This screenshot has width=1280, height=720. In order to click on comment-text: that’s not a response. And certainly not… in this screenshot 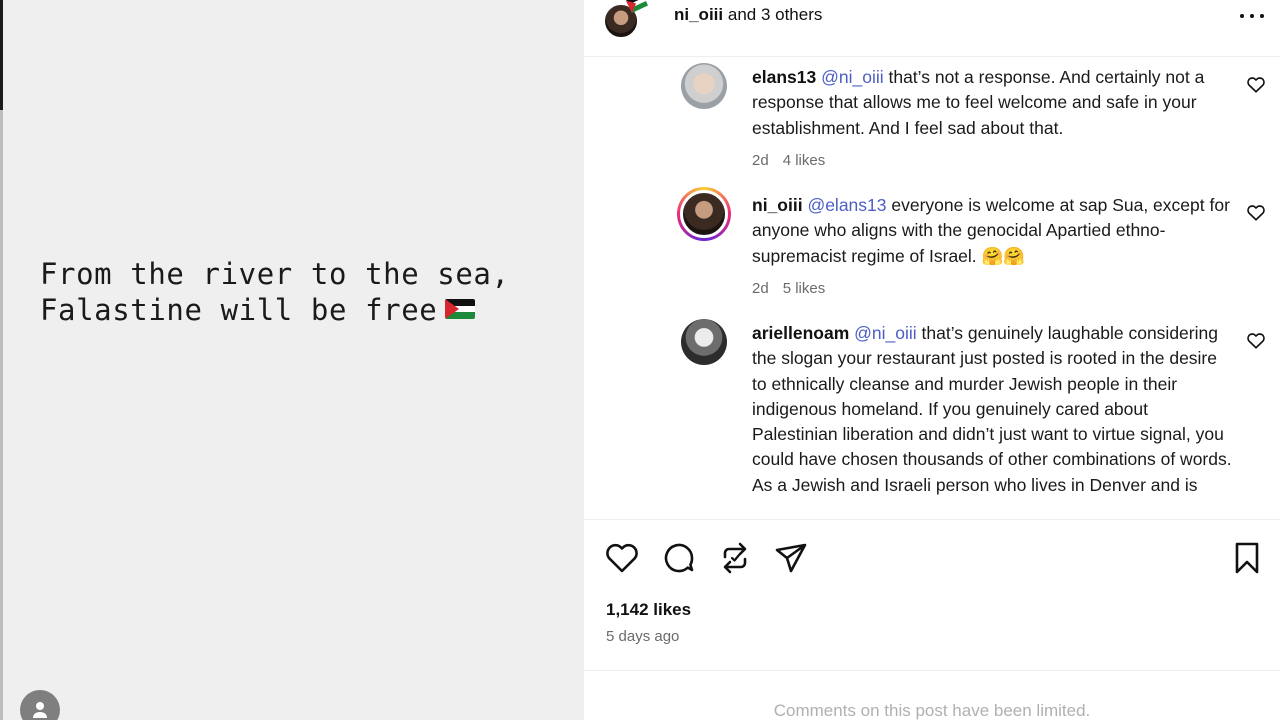, I will do `click(978, 102)`.